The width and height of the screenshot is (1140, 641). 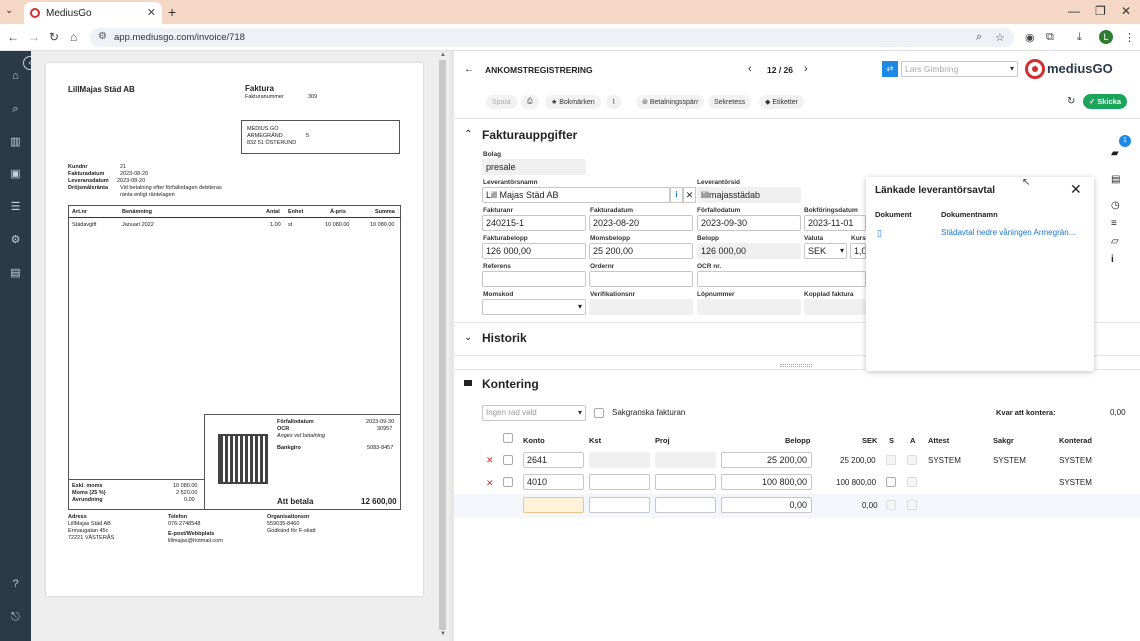 What do you see at coordinates (151, 12) in the screenshot?
I see `close-tab-icon: ✕` at bounding box center [151, 12].